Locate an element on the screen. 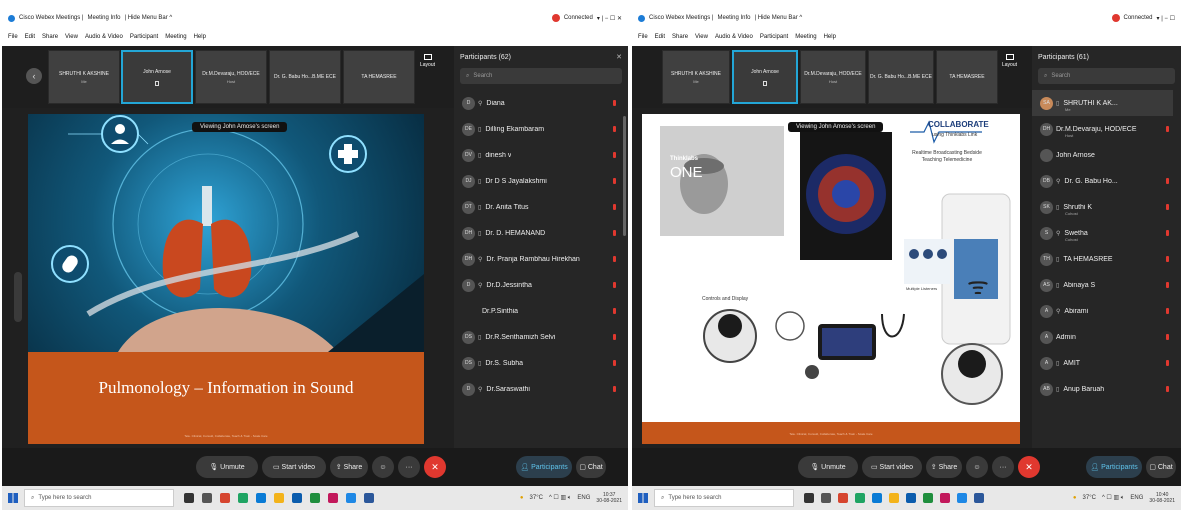  participant-row: DE ▯ Dilling Ekambaram is located at coordinates (537, 129).